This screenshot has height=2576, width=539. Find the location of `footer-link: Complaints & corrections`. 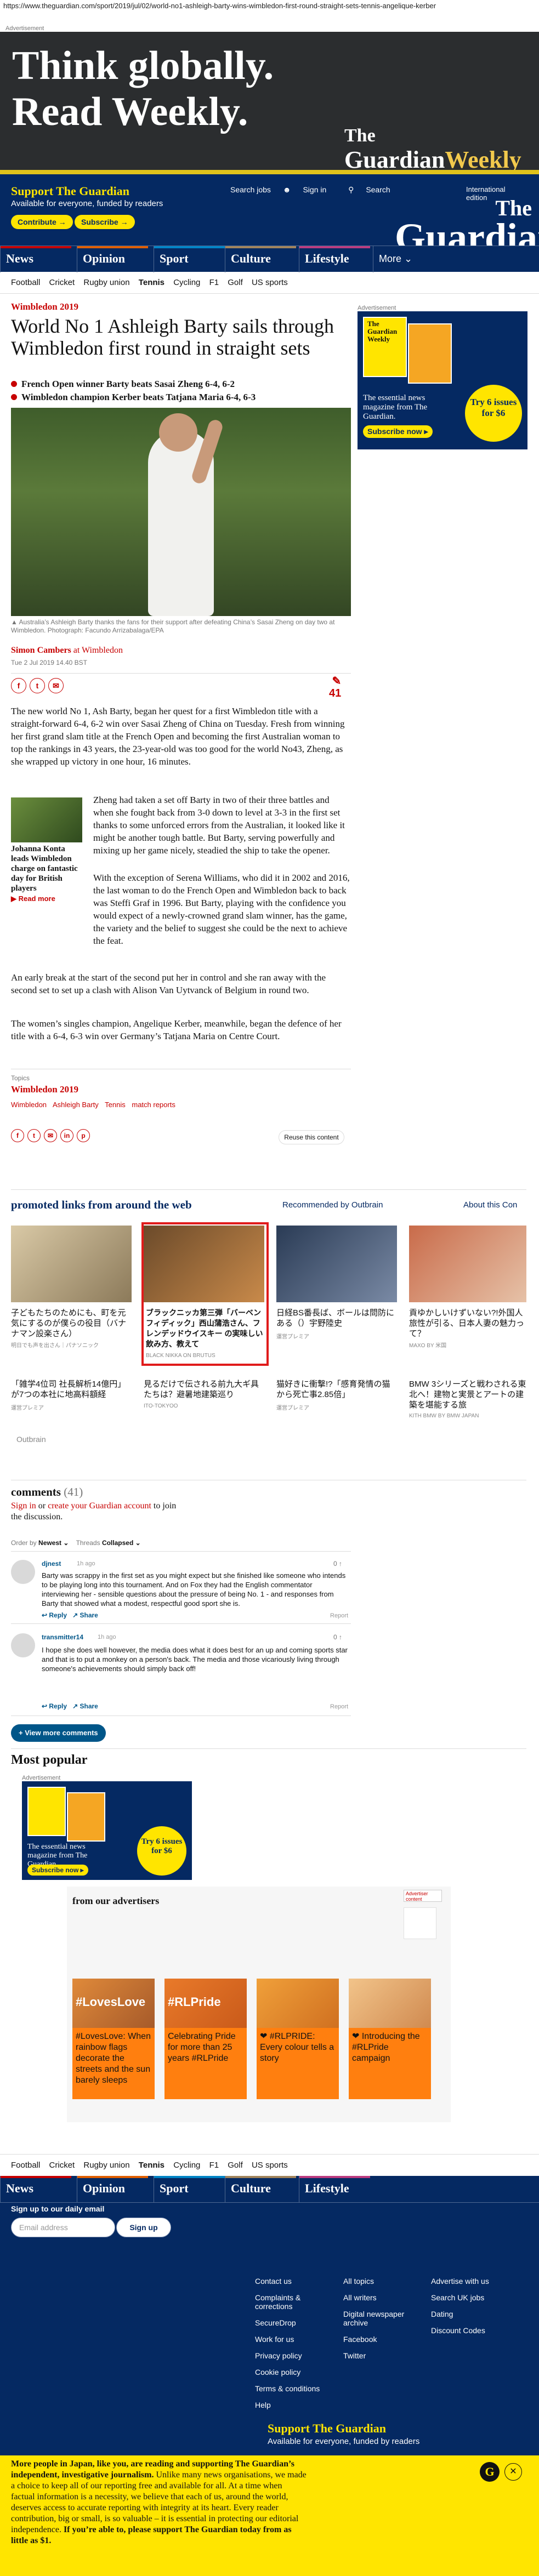

footer-link: Complaints & corrections is located at coordinates (288, 2302).